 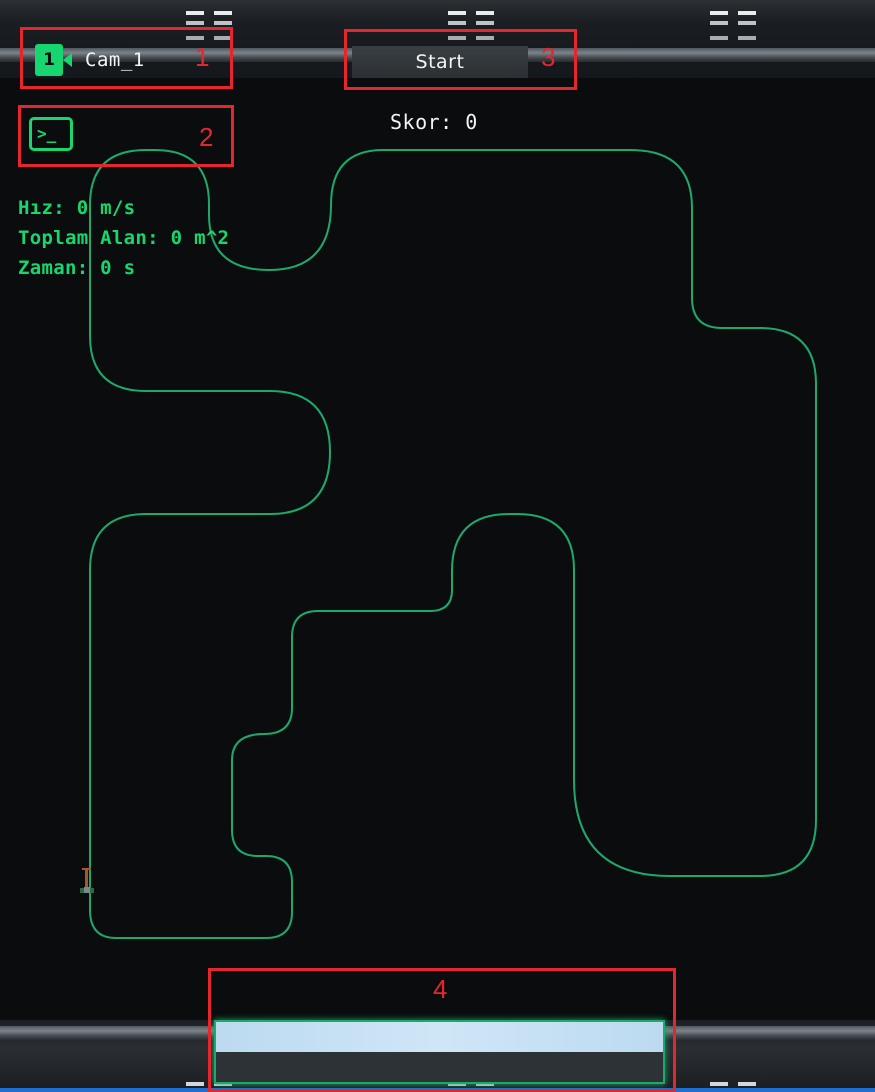 I want to click on annotation-number-2: 2, so click(x=206, y=137).